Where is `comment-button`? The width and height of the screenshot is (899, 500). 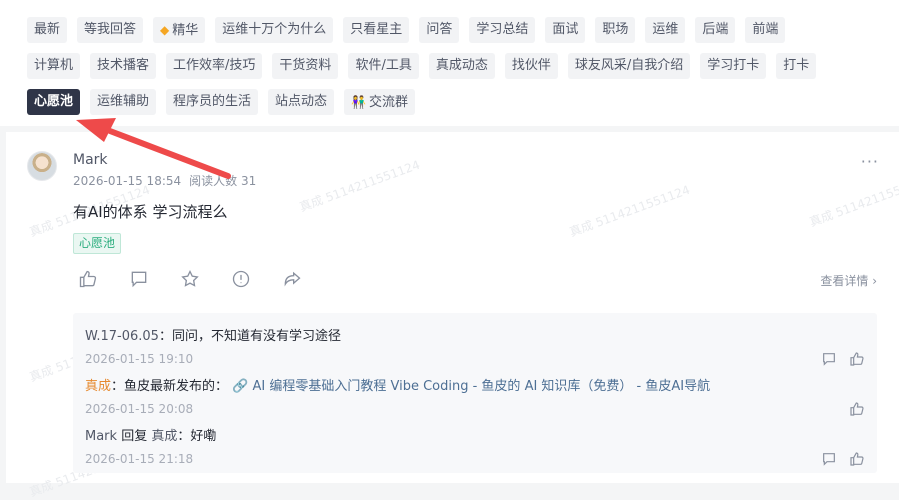
comment-button is located at coordinates (139, 279).